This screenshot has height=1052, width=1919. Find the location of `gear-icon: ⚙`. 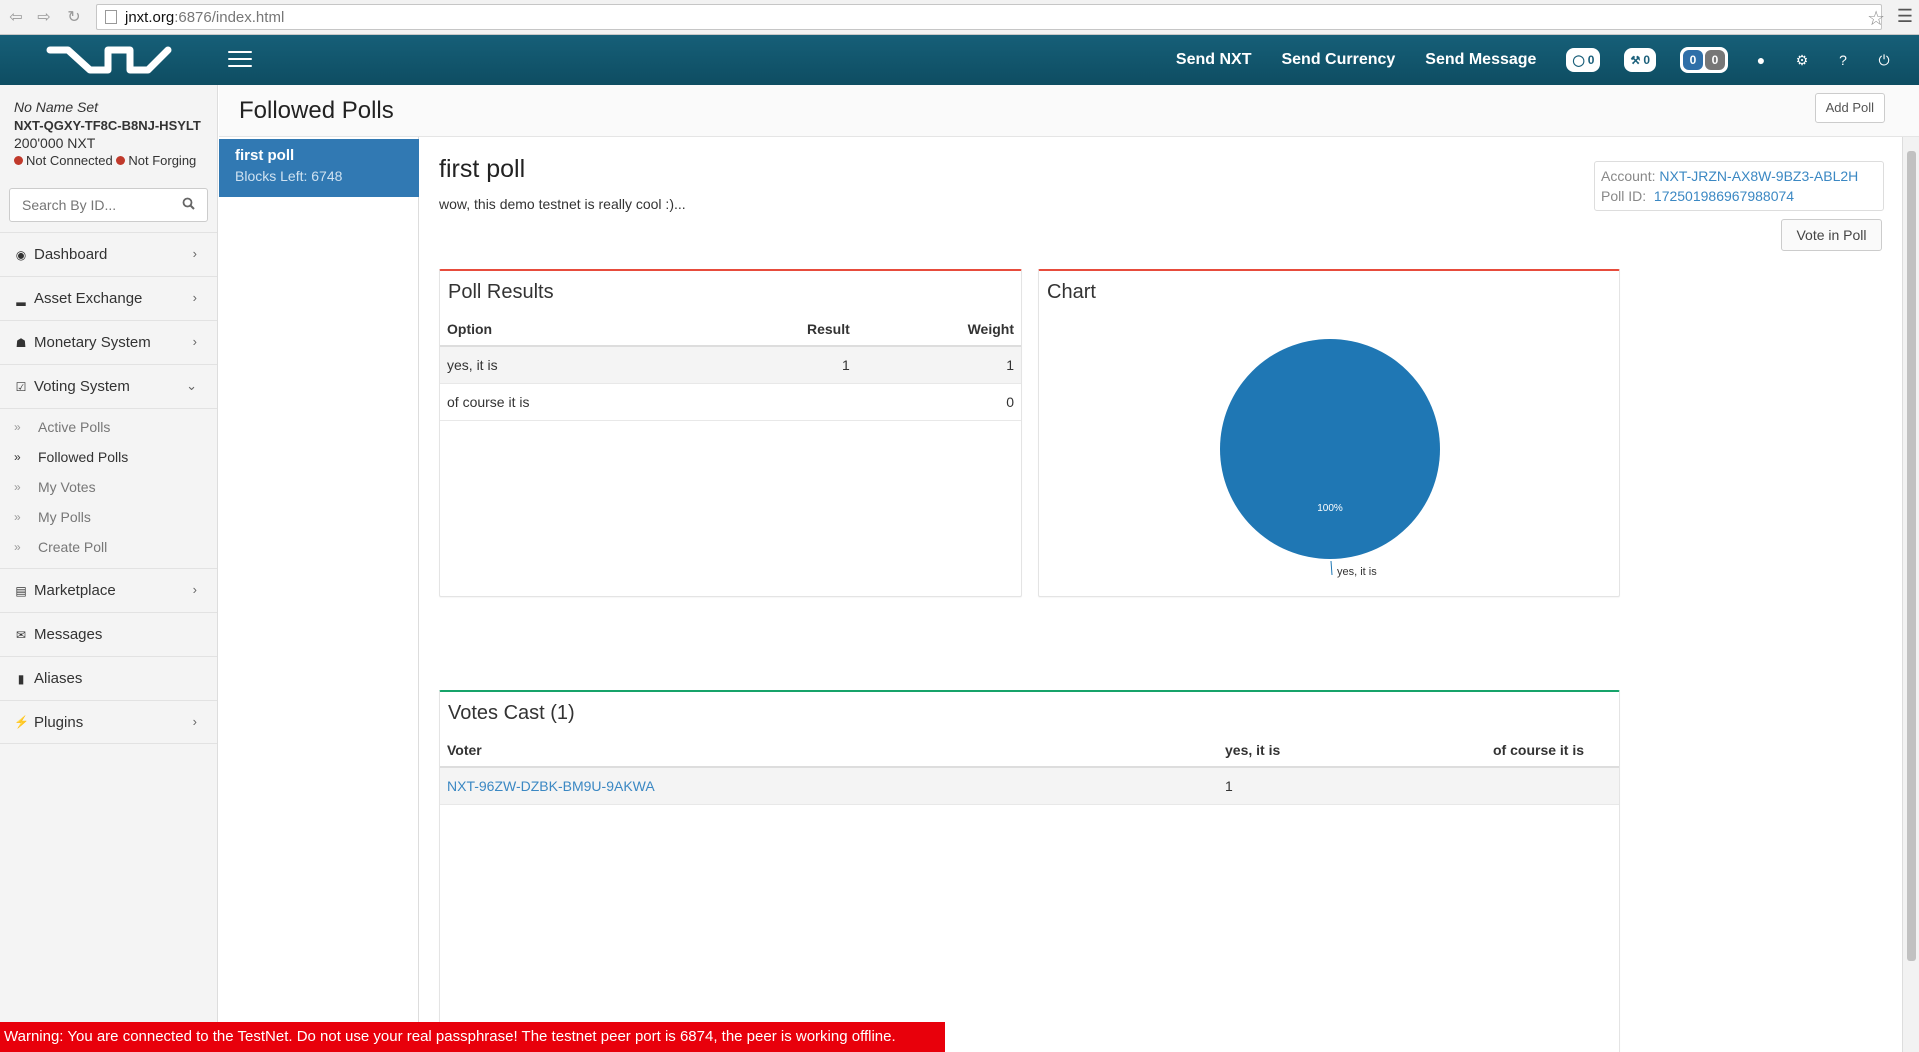

gear-icon: ⚙ is located at coordinates (1802, 60).